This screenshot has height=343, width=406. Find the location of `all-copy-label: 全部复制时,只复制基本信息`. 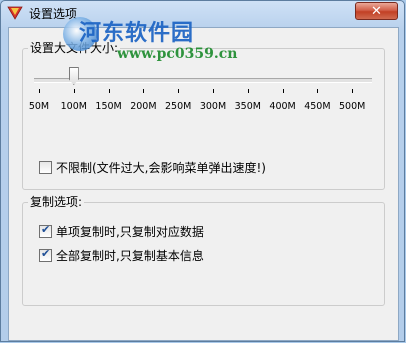

all-copy-label: 全部复制时,只复制基本信息 is located at coordinates (130, 255).